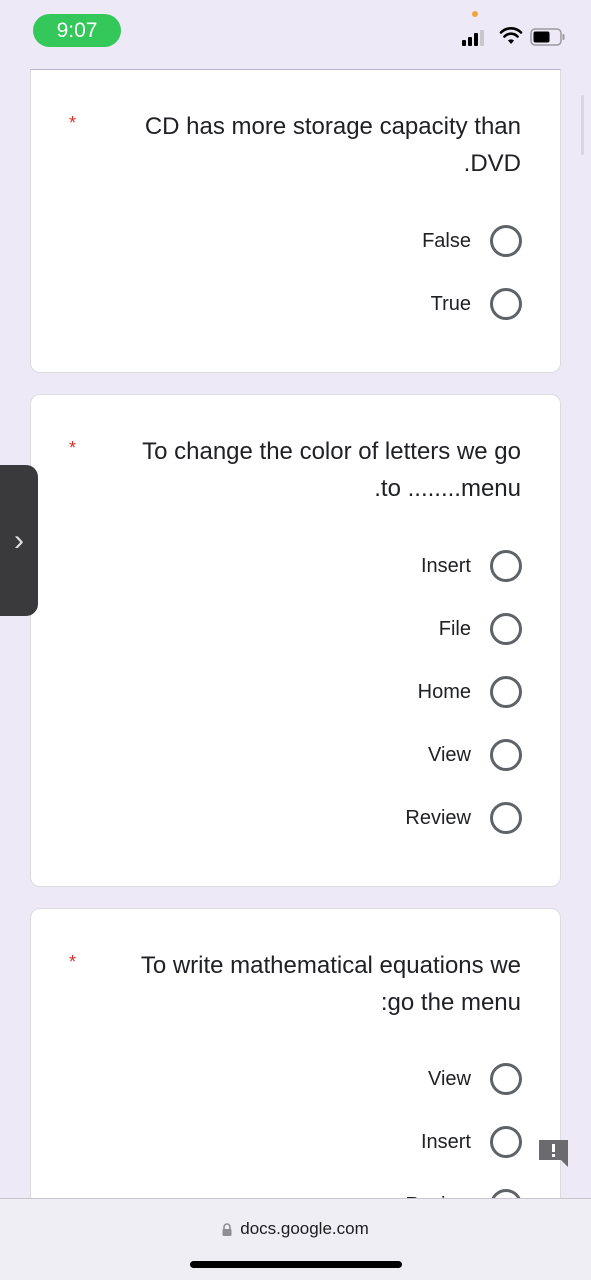 This screenshot has height=1280, width=591. What do you see at coordinates (438, 817) in the screenshot?
I see `option-label: Review` at bounding box center [438, 817].